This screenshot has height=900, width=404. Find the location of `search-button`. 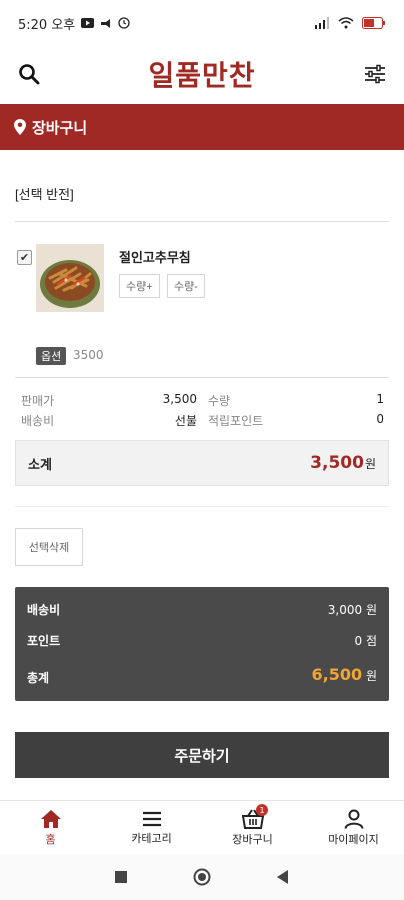

search-button is located at coordinates (29, 74).